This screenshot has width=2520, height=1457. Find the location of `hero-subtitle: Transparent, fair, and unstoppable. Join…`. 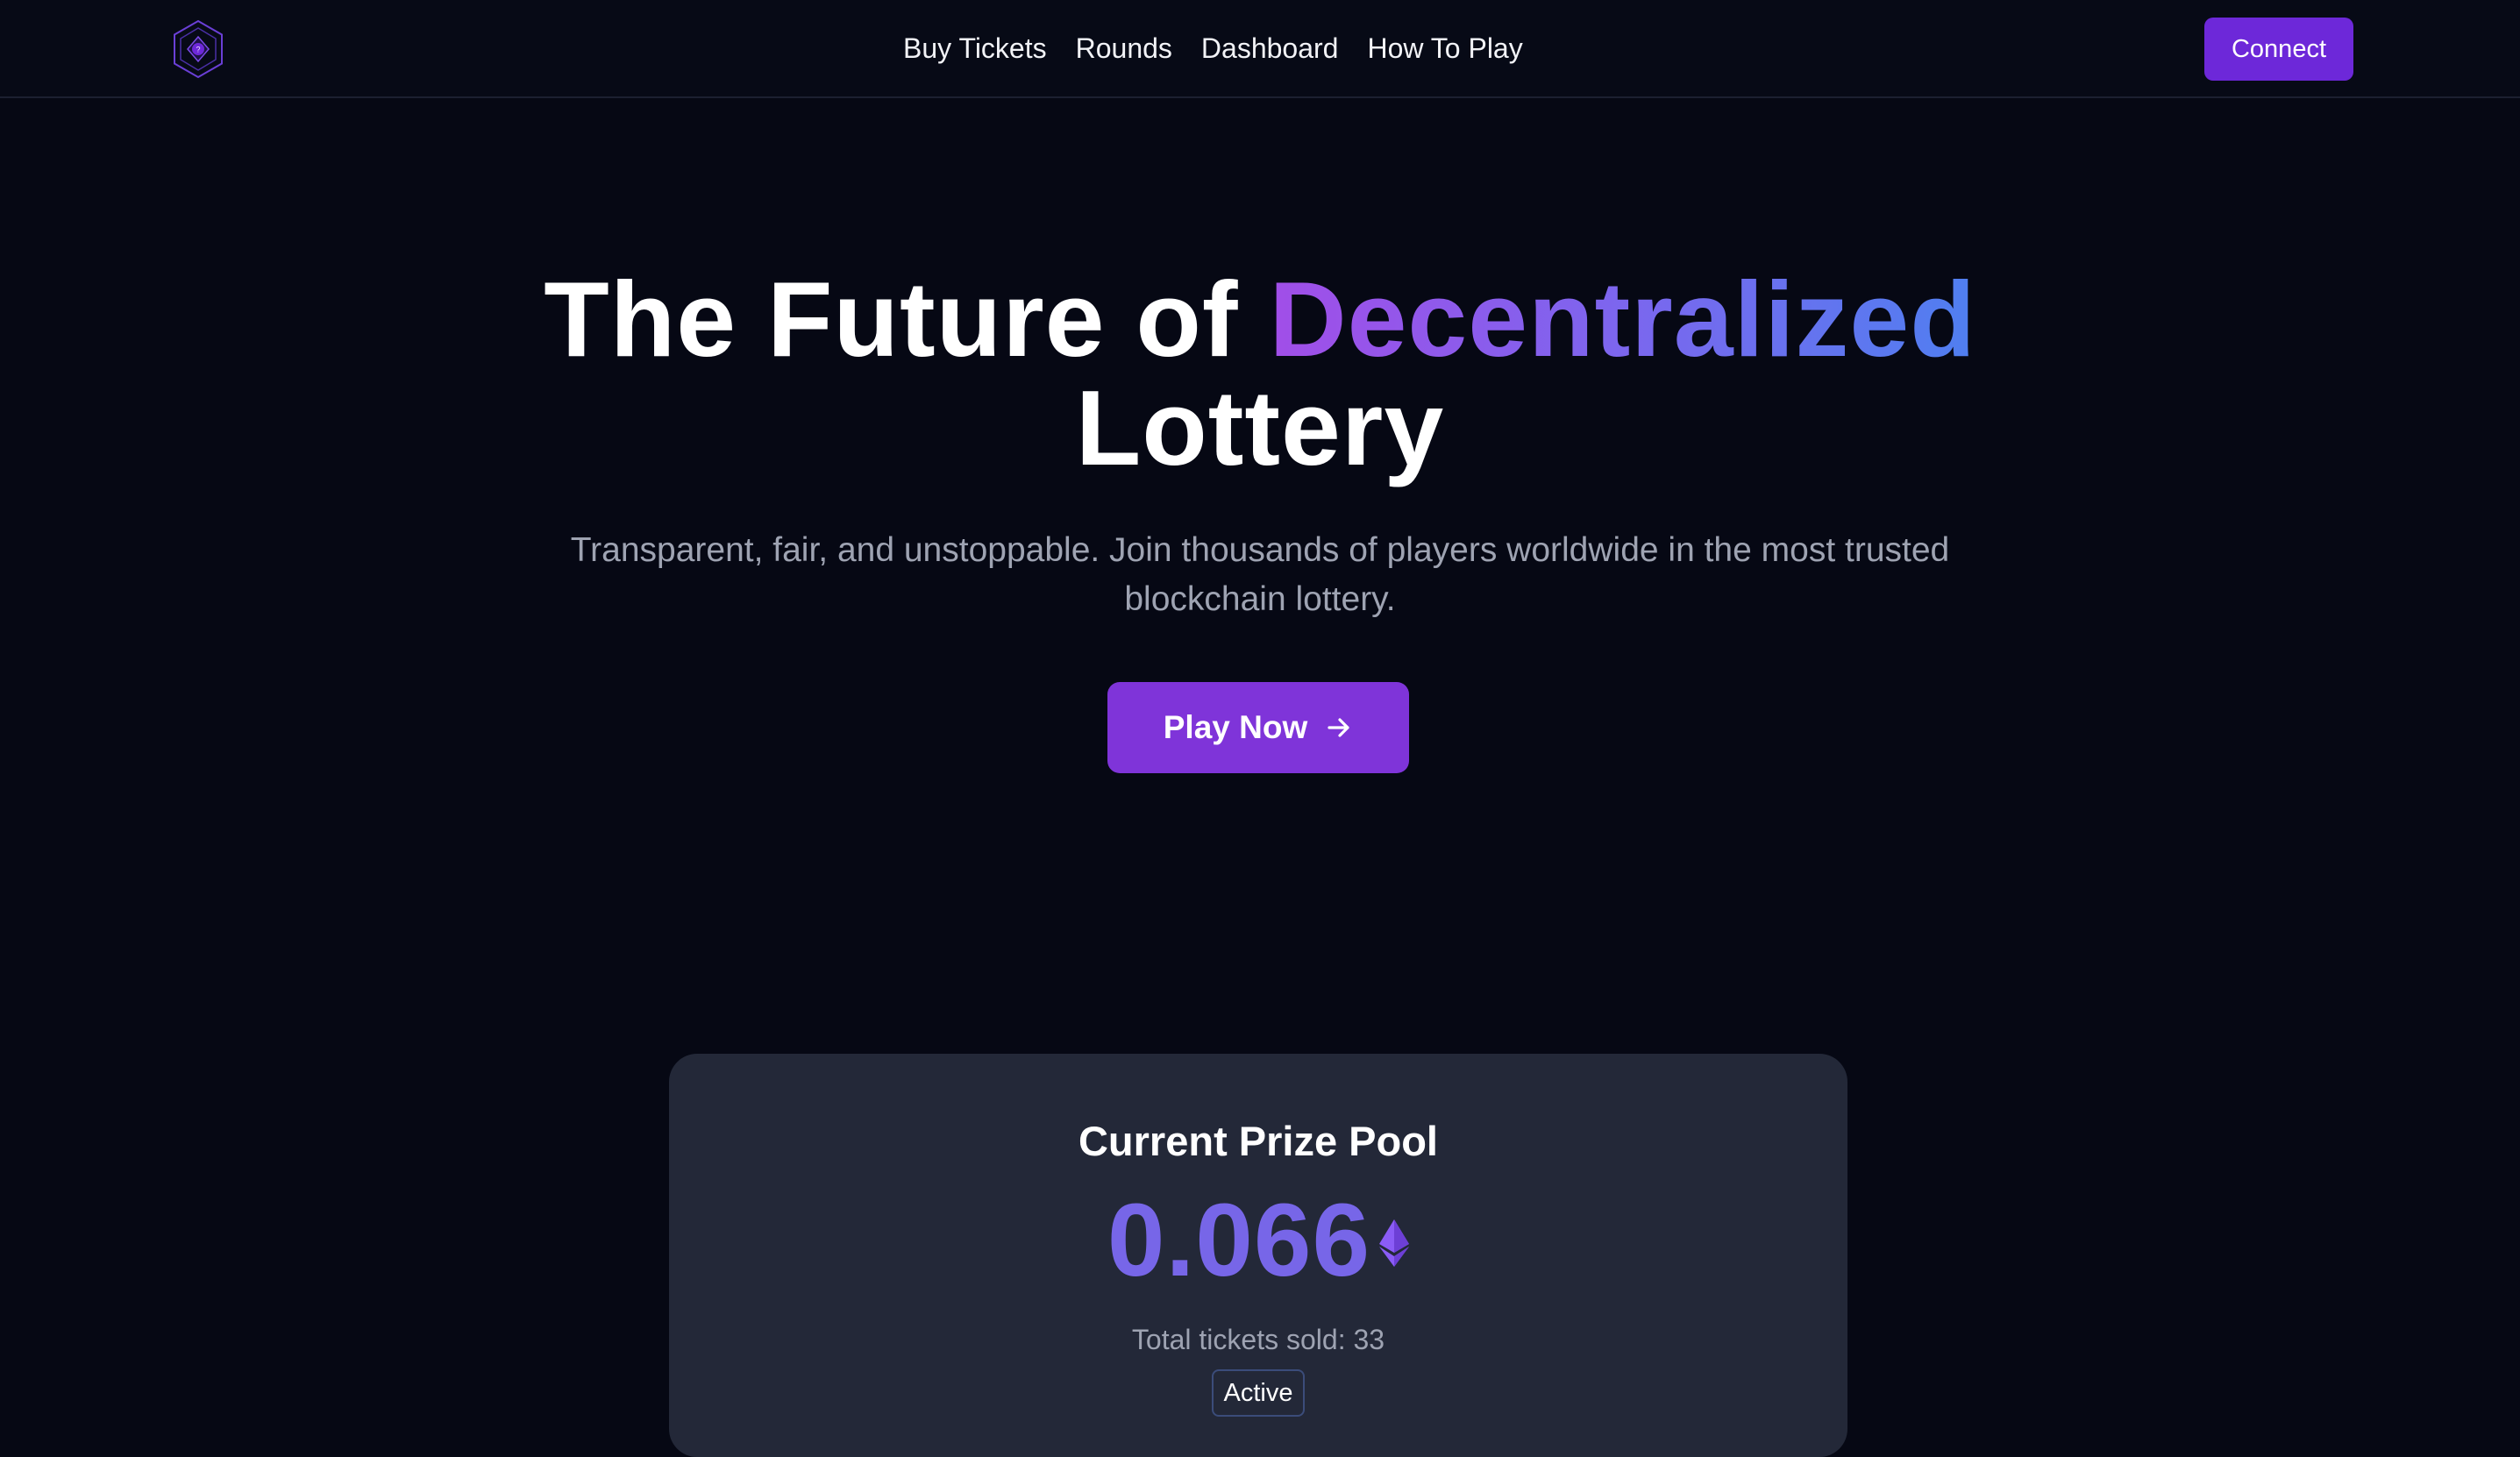

hero-subtitle: Transparent, fair, and unstoppable. Join… is located at coordinates (1260, 574).